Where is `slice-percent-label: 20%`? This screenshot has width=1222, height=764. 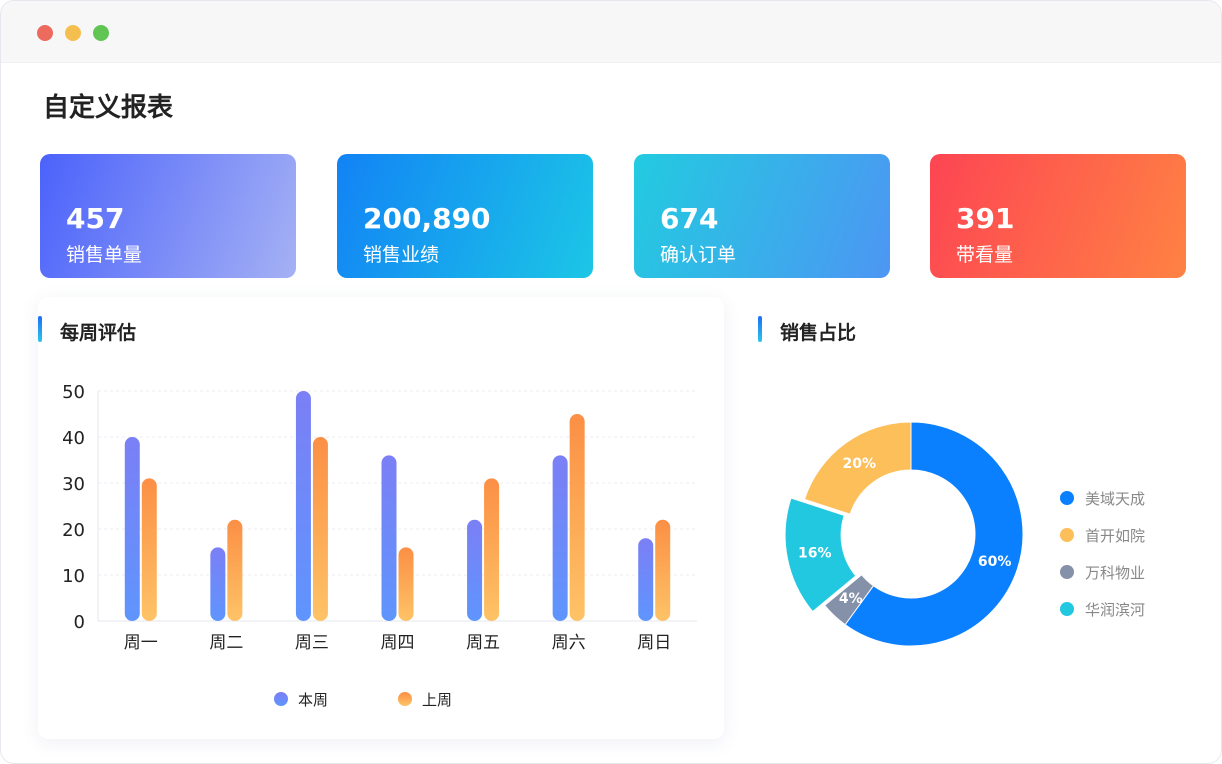
slice-percent-label: 20% is located at coordinates (860, 464).